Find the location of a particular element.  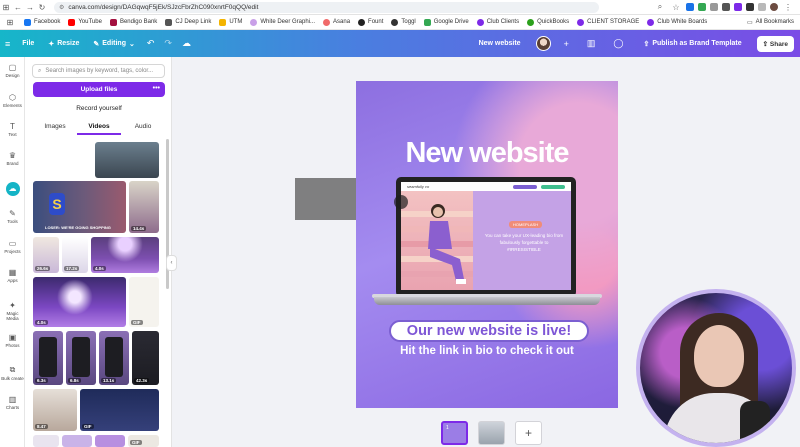

reload-icon: ↻ is located at coordinates (42, 7).